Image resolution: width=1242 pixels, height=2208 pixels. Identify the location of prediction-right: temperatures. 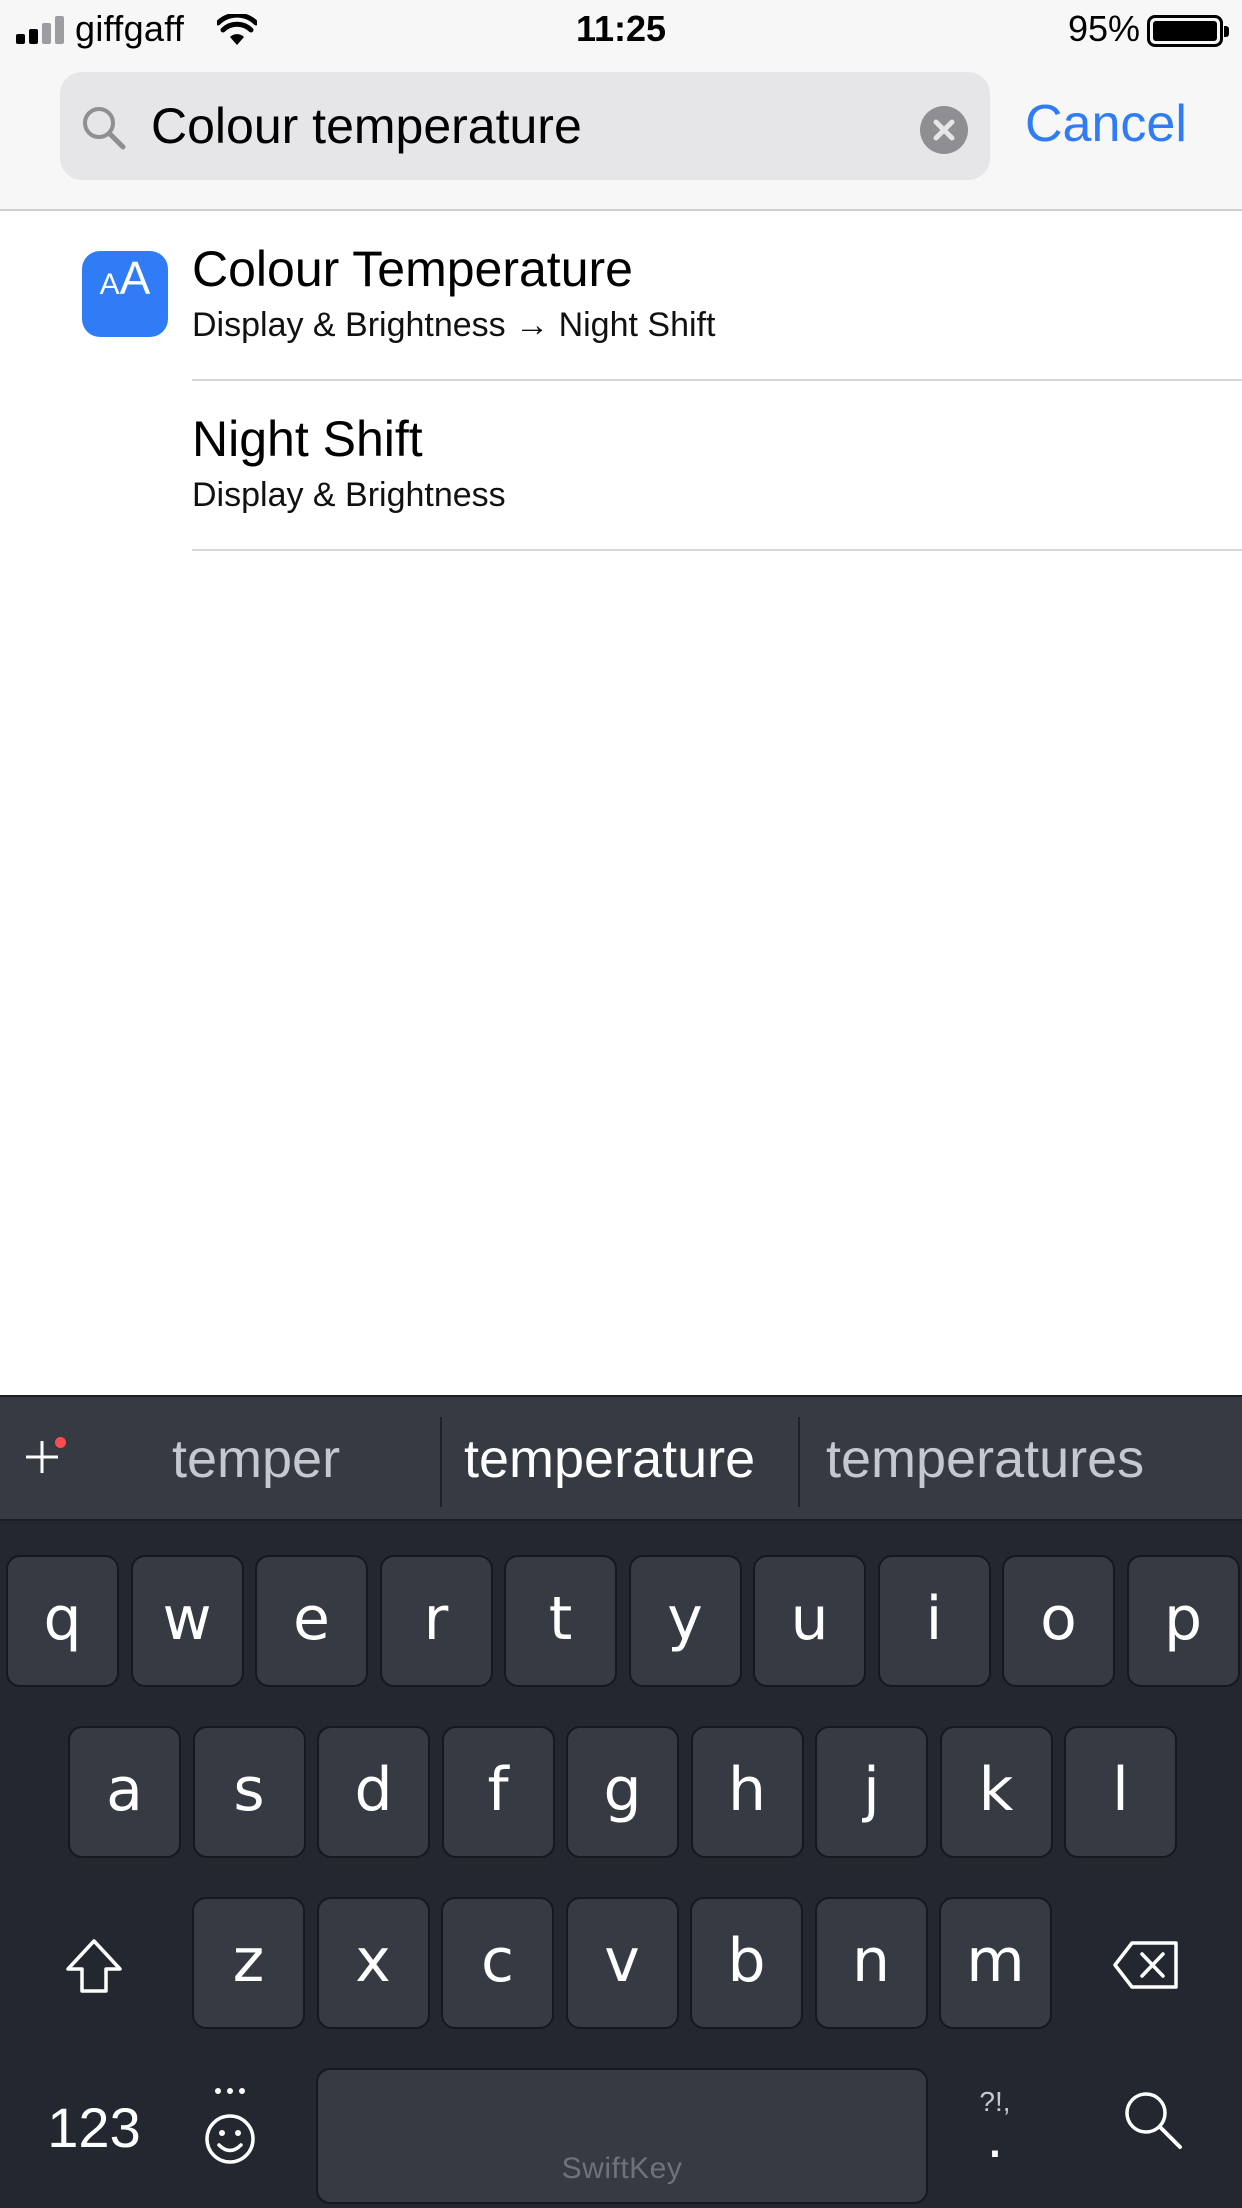
(985, 1459).